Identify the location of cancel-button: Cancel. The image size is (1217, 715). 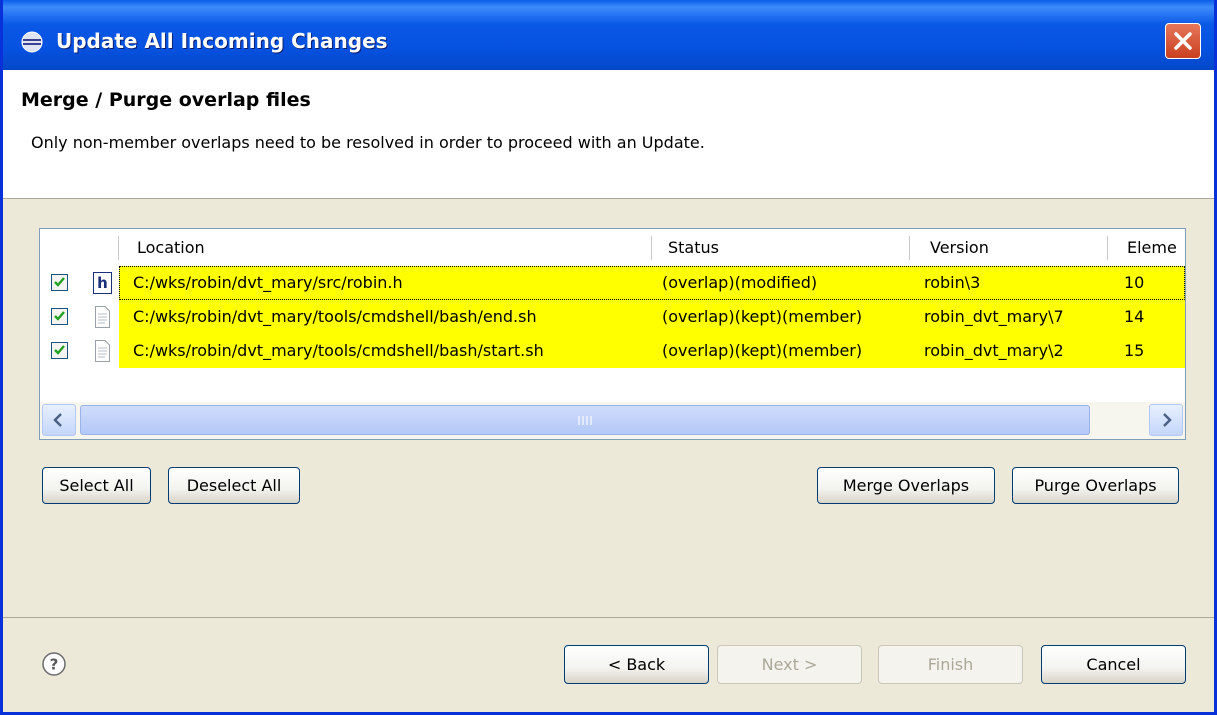
(1113, 664).